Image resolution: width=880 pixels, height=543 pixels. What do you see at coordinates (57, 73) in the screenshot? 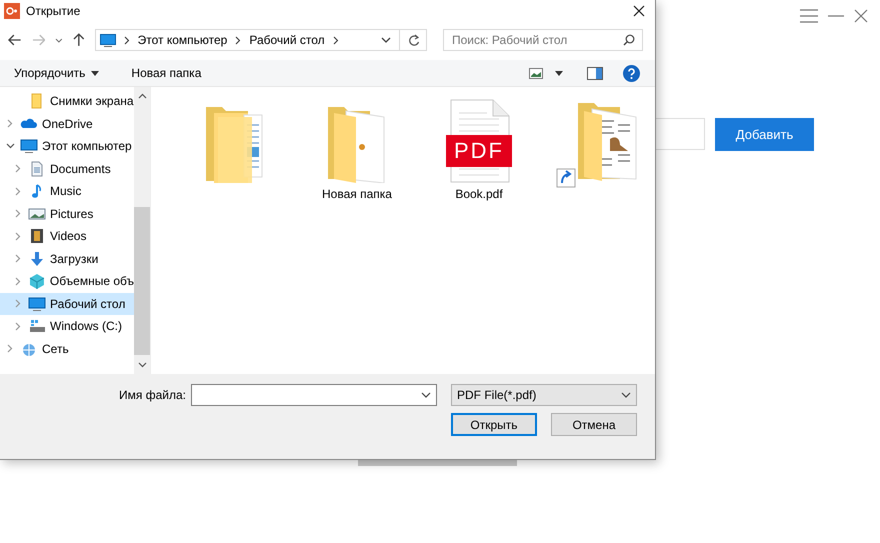
I see `organize-button: Упорядочить` at bounding box center [57, 73].